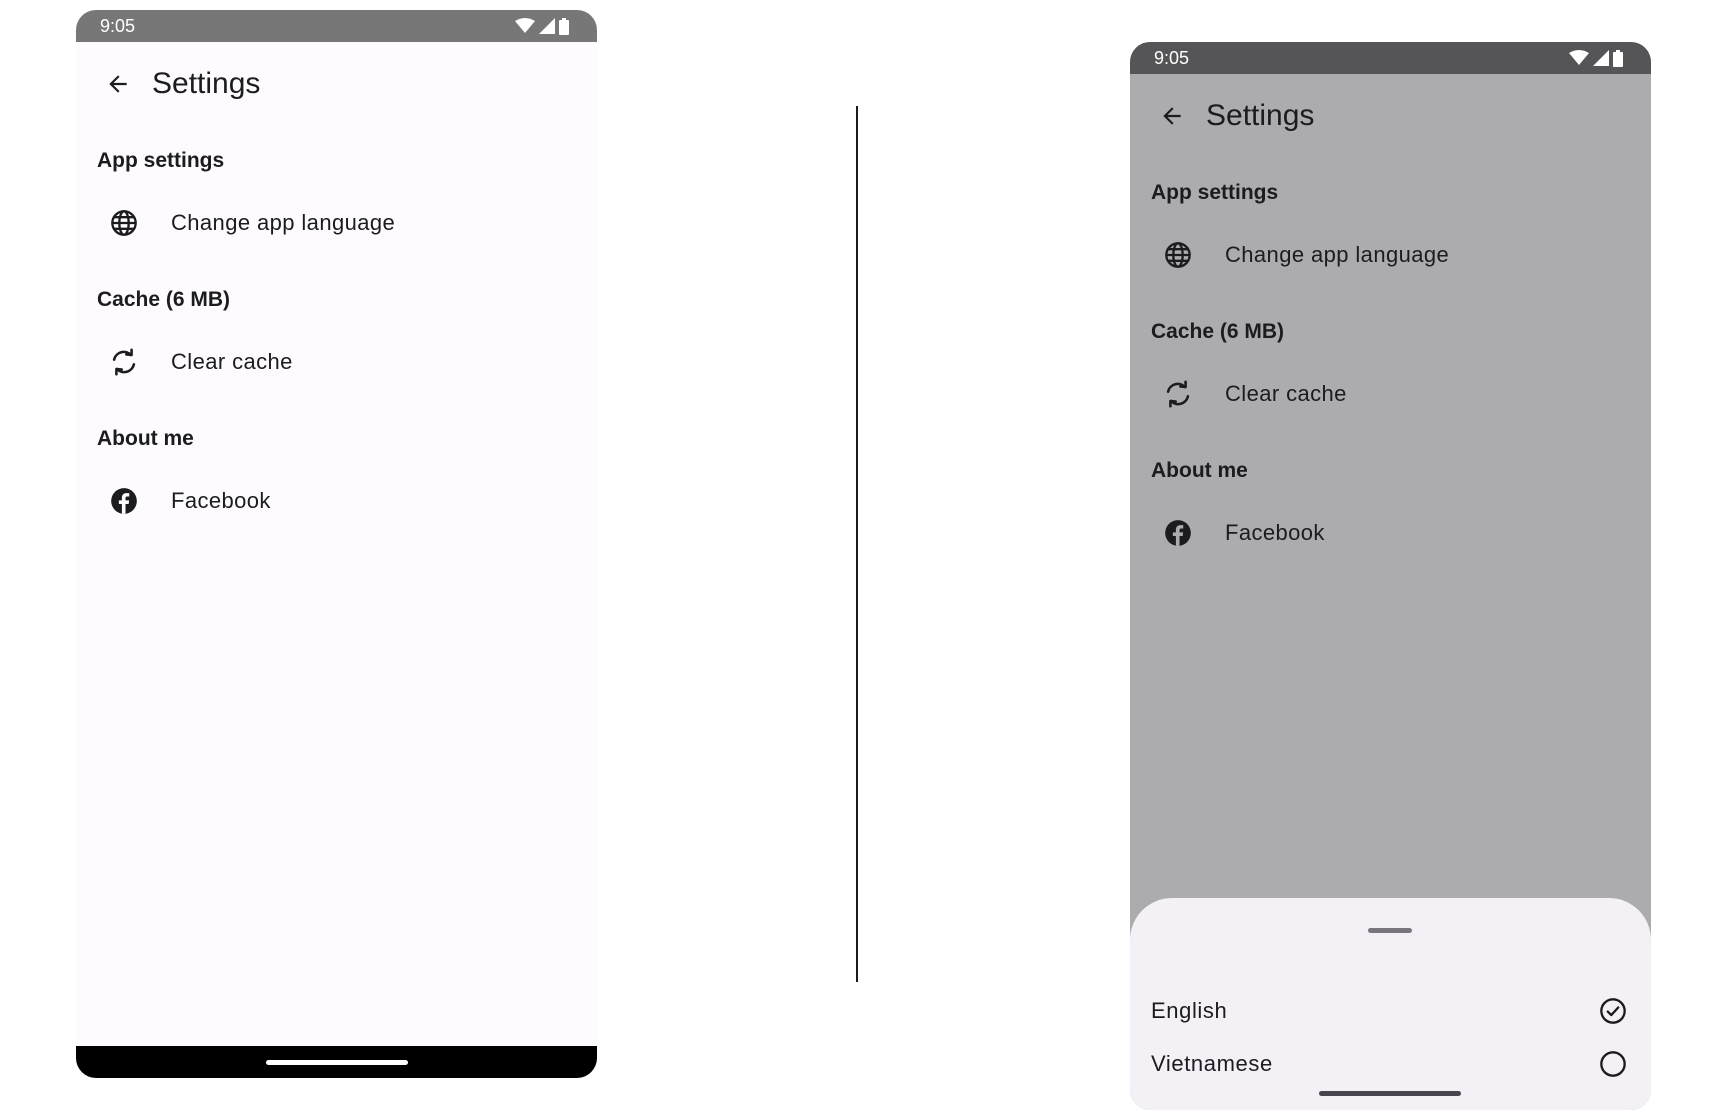 This screenshot has height=1110, width=1710. Describe the element at coordinates (857, 544) in the screenshot. I see `comparison-divider` at that location.